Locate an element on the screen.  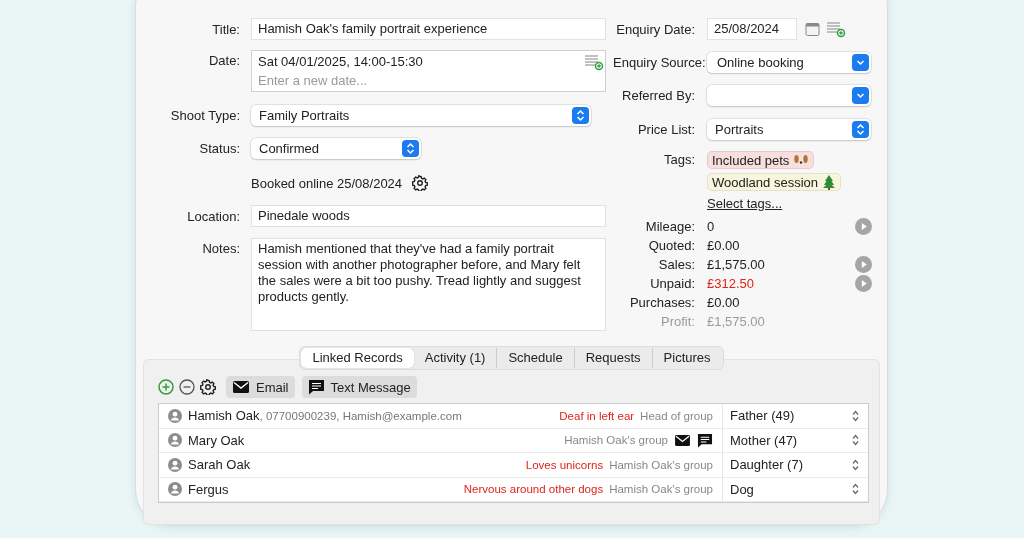
field-label: Date: is located at coordinates (224, 60).